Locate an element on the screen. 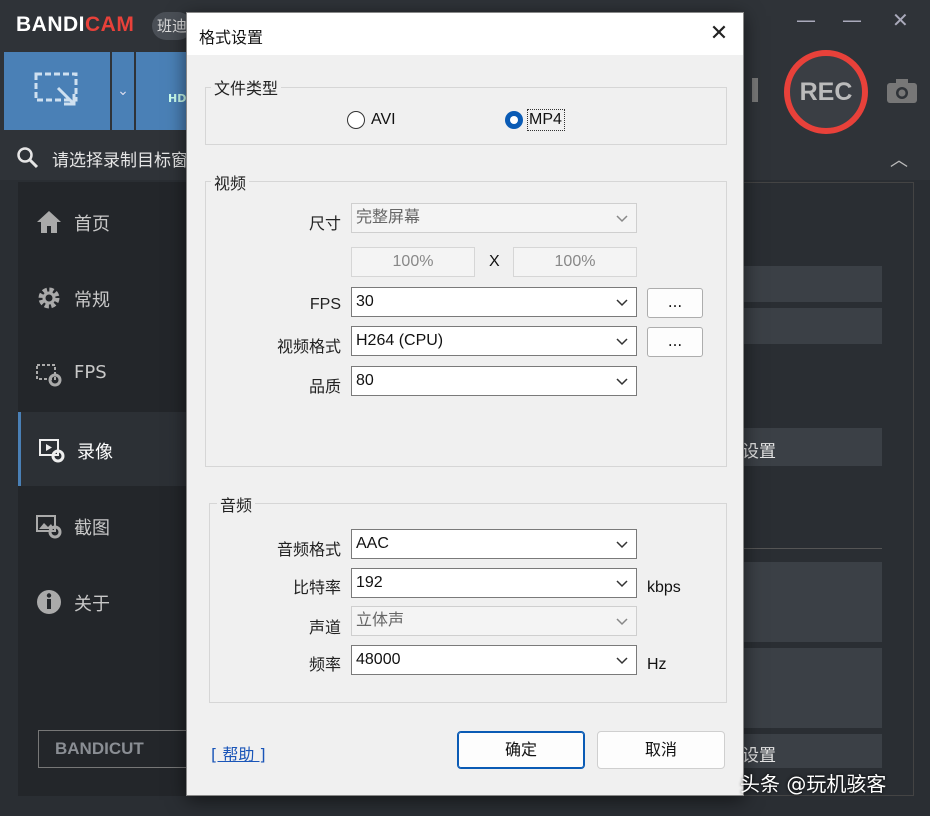 Image resolution: width=930 pixels, height=816 pixels. audio-format-select: AAC is located at coordinates (494, 544).